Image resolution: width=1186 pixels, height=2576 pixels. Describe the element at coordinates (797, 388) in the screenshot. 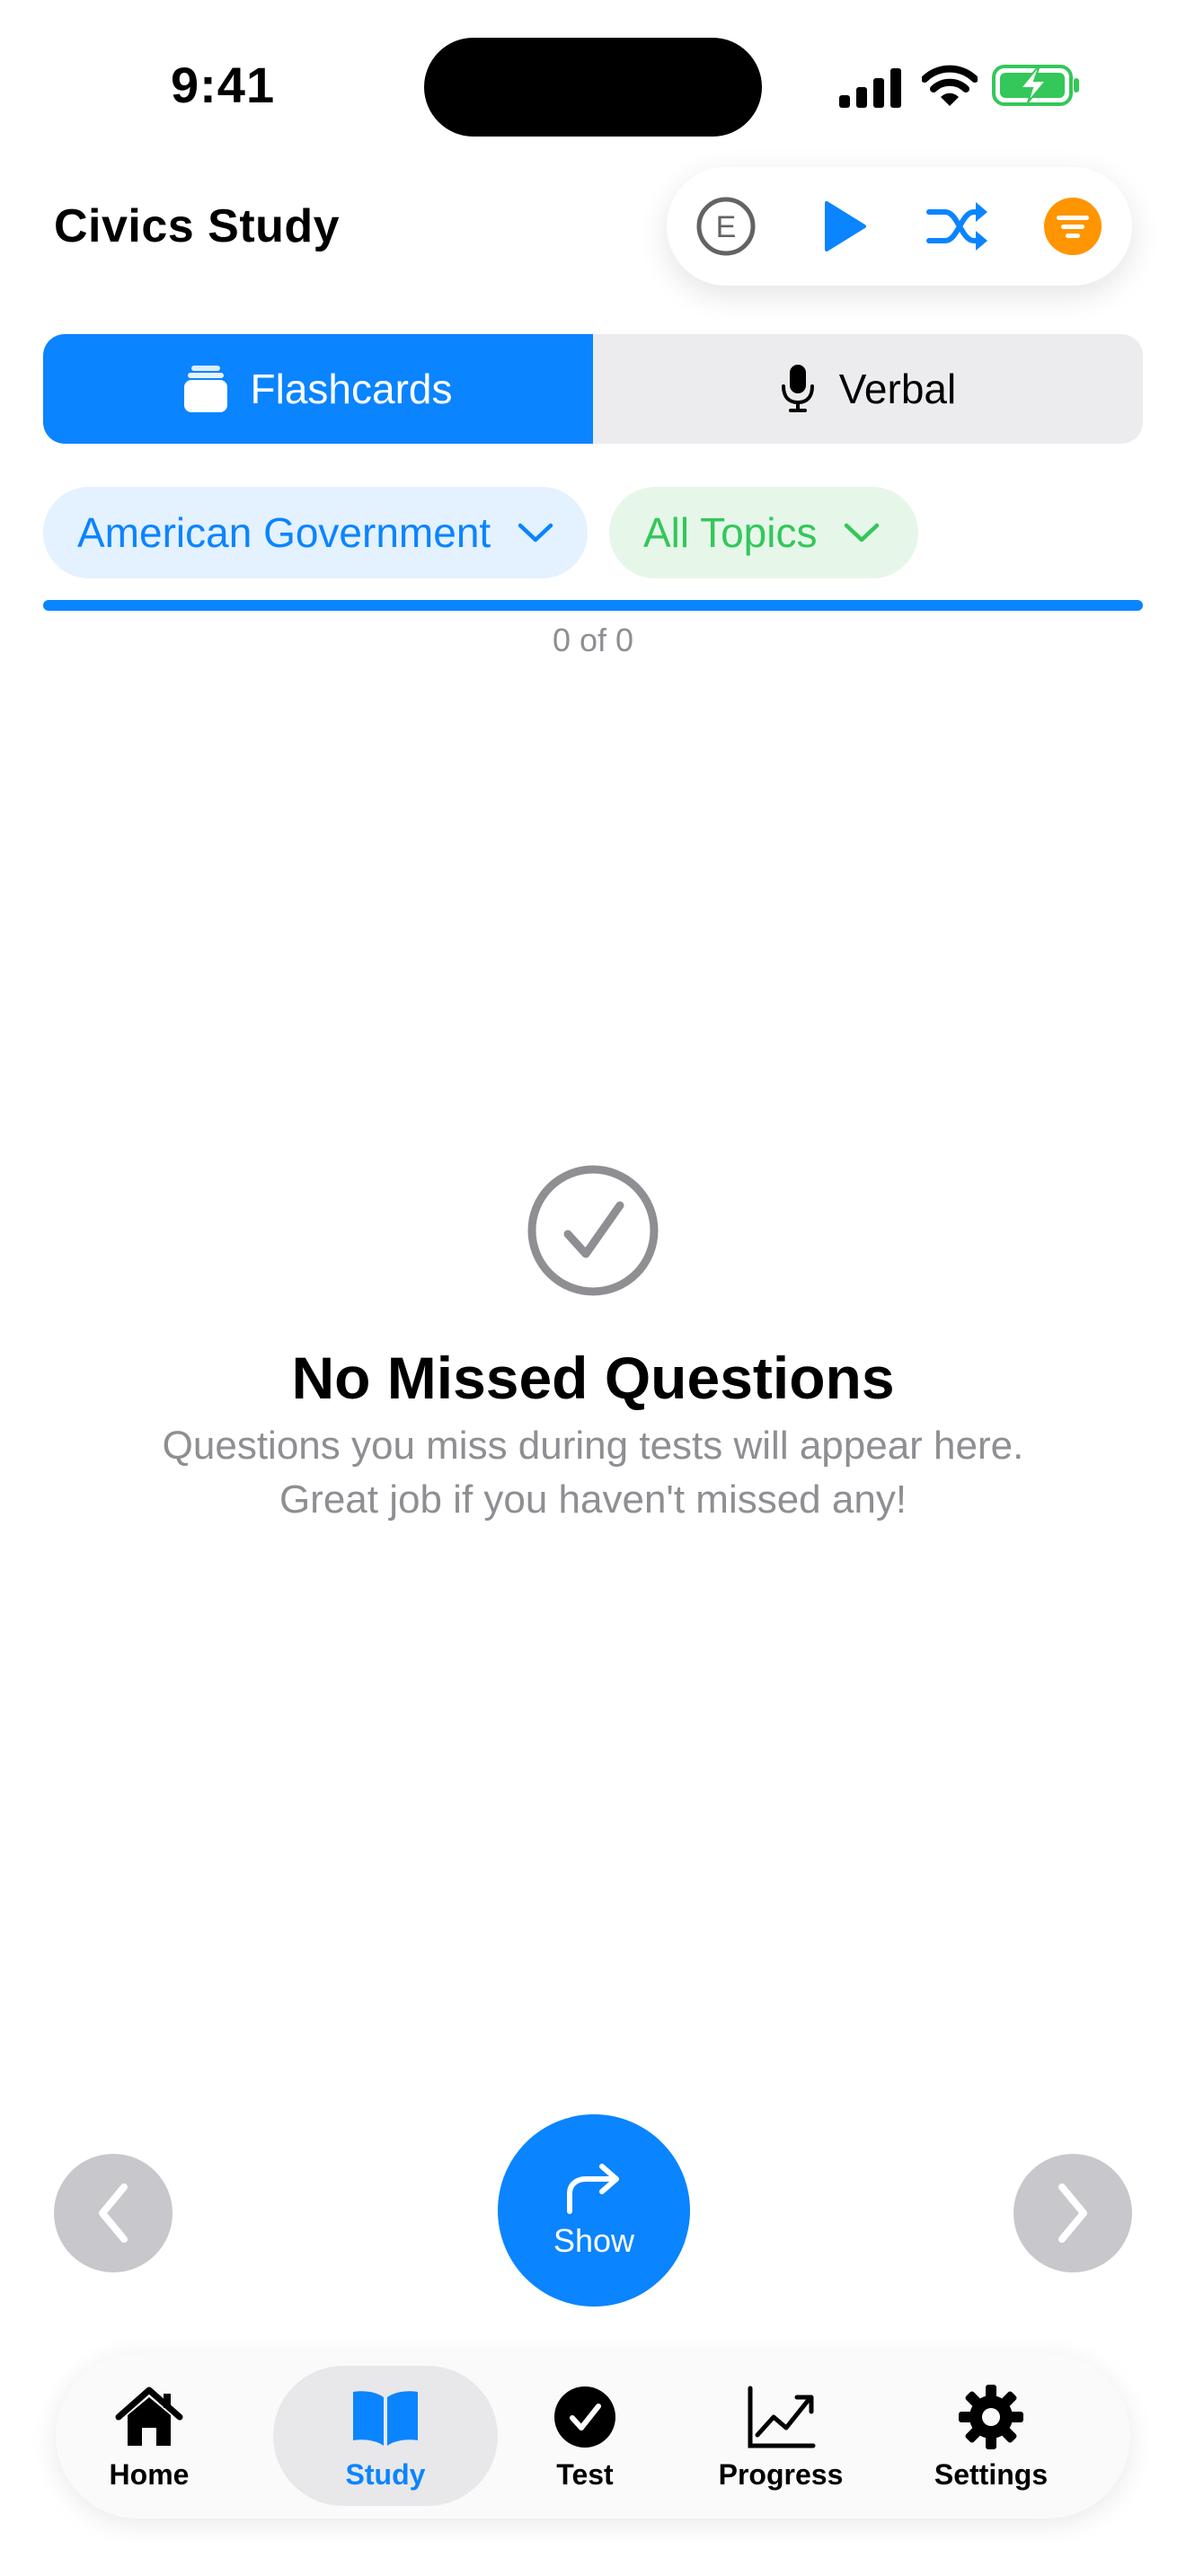

I see `microphone-icon` at that location.